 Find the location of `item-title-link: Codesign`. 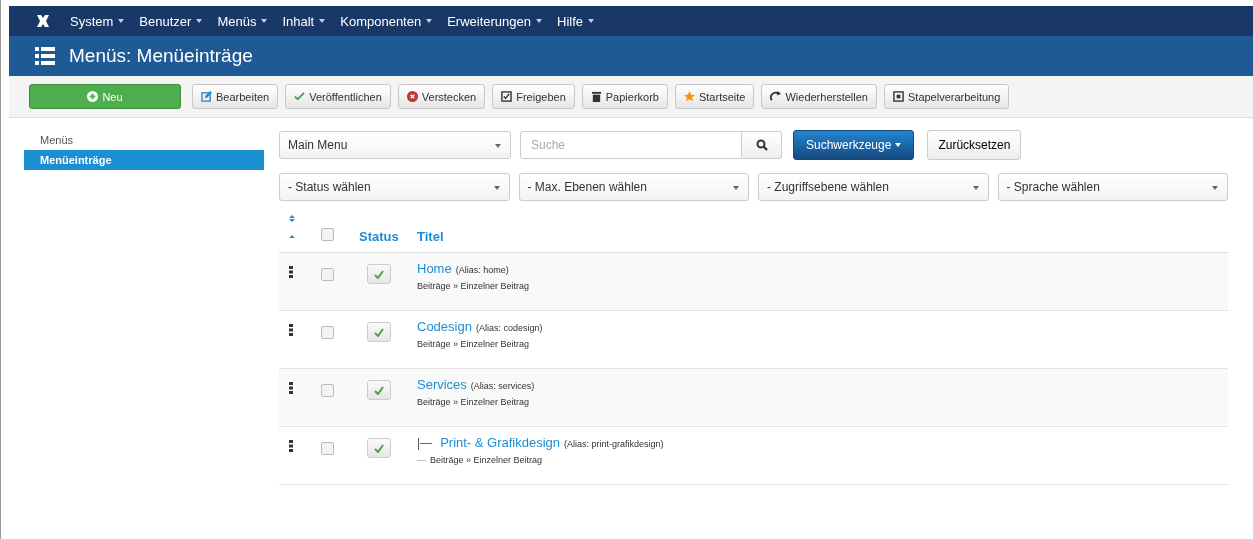

item-title-link: Codesign is located at coordinates (444, 326).